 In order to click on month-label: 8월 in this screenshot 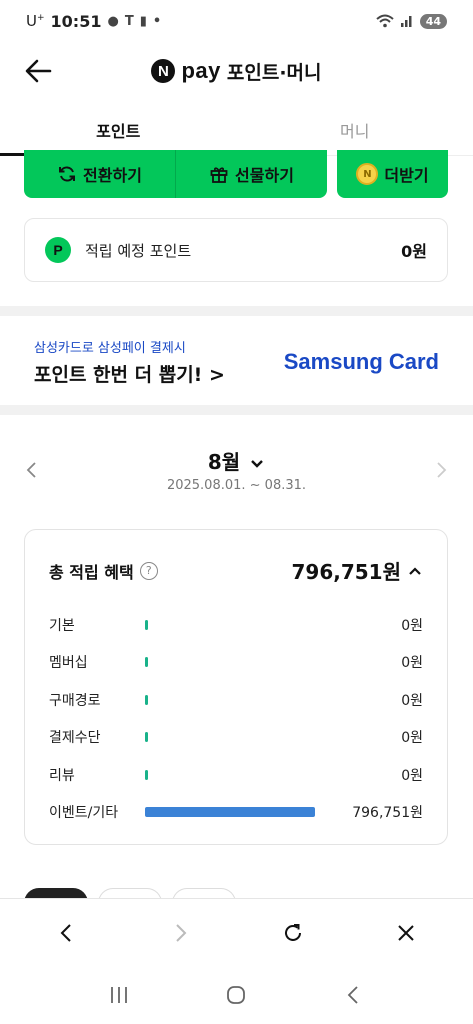, I will do `click(224, 462)`.